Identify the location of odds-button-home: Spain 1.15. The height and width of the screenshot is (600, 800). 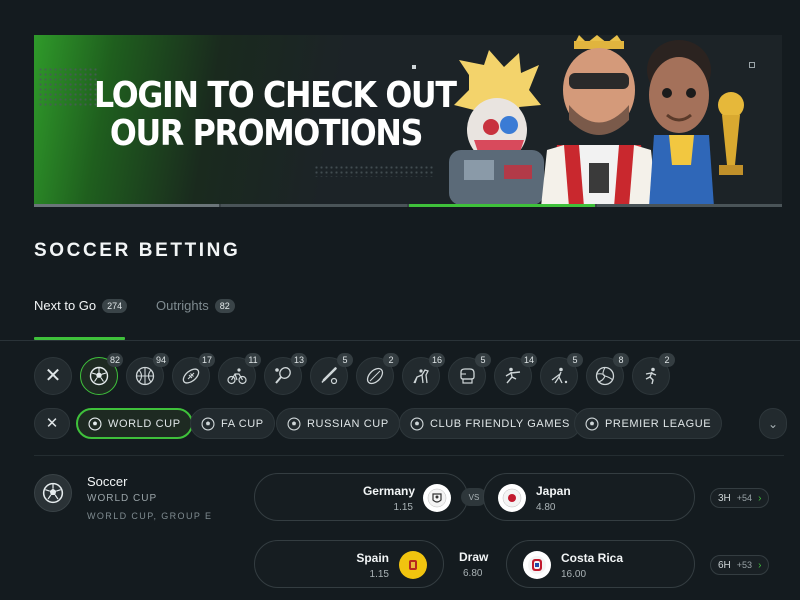
(349, 564).